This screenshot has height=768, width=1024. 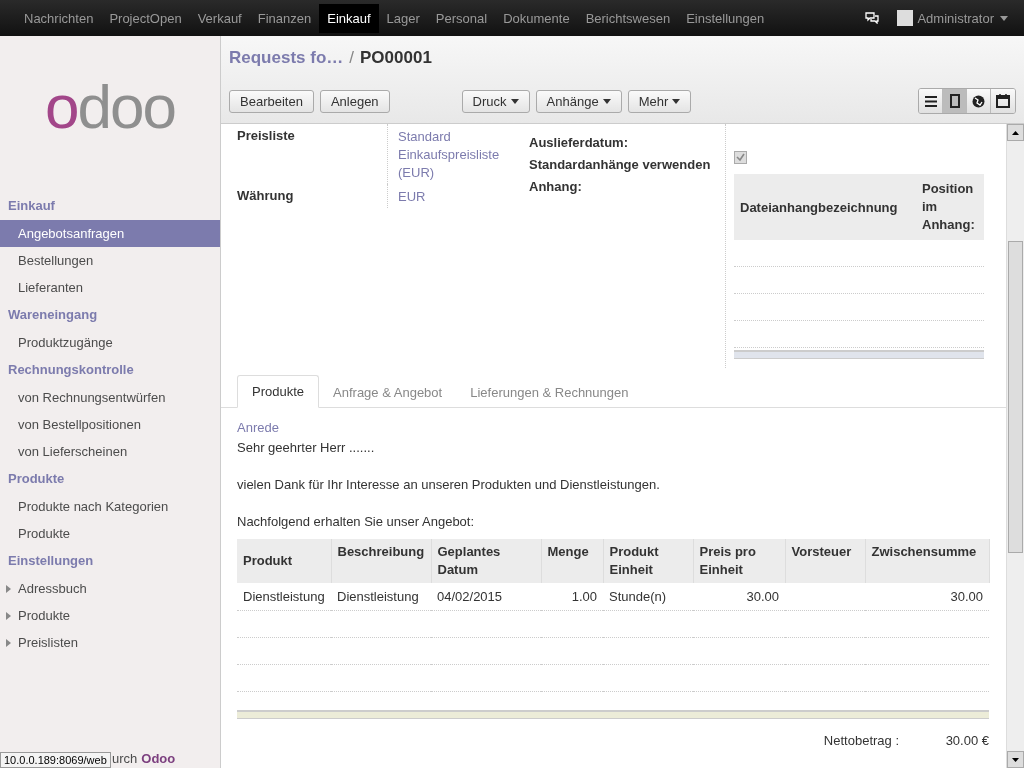 What do you see at coordinates (258, 427) in the screenshot?
I see `field-label: Anrede` at bounding box center [258, 427].